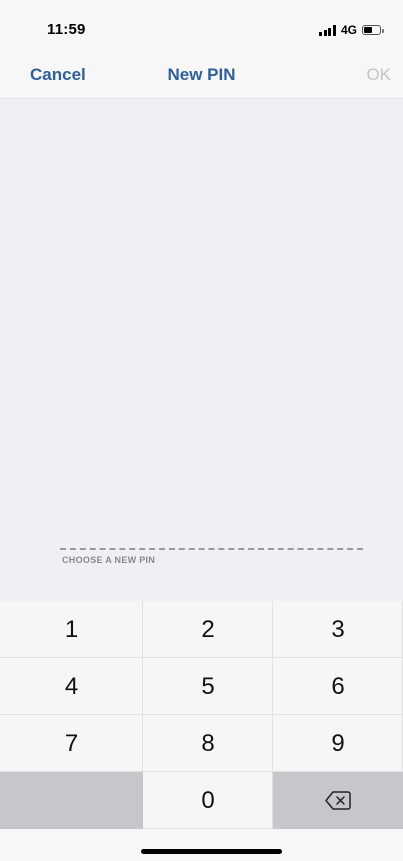 The width and height of the screenshot is (403, 861). I want to click on network-type: 4G, so click(348, 30).